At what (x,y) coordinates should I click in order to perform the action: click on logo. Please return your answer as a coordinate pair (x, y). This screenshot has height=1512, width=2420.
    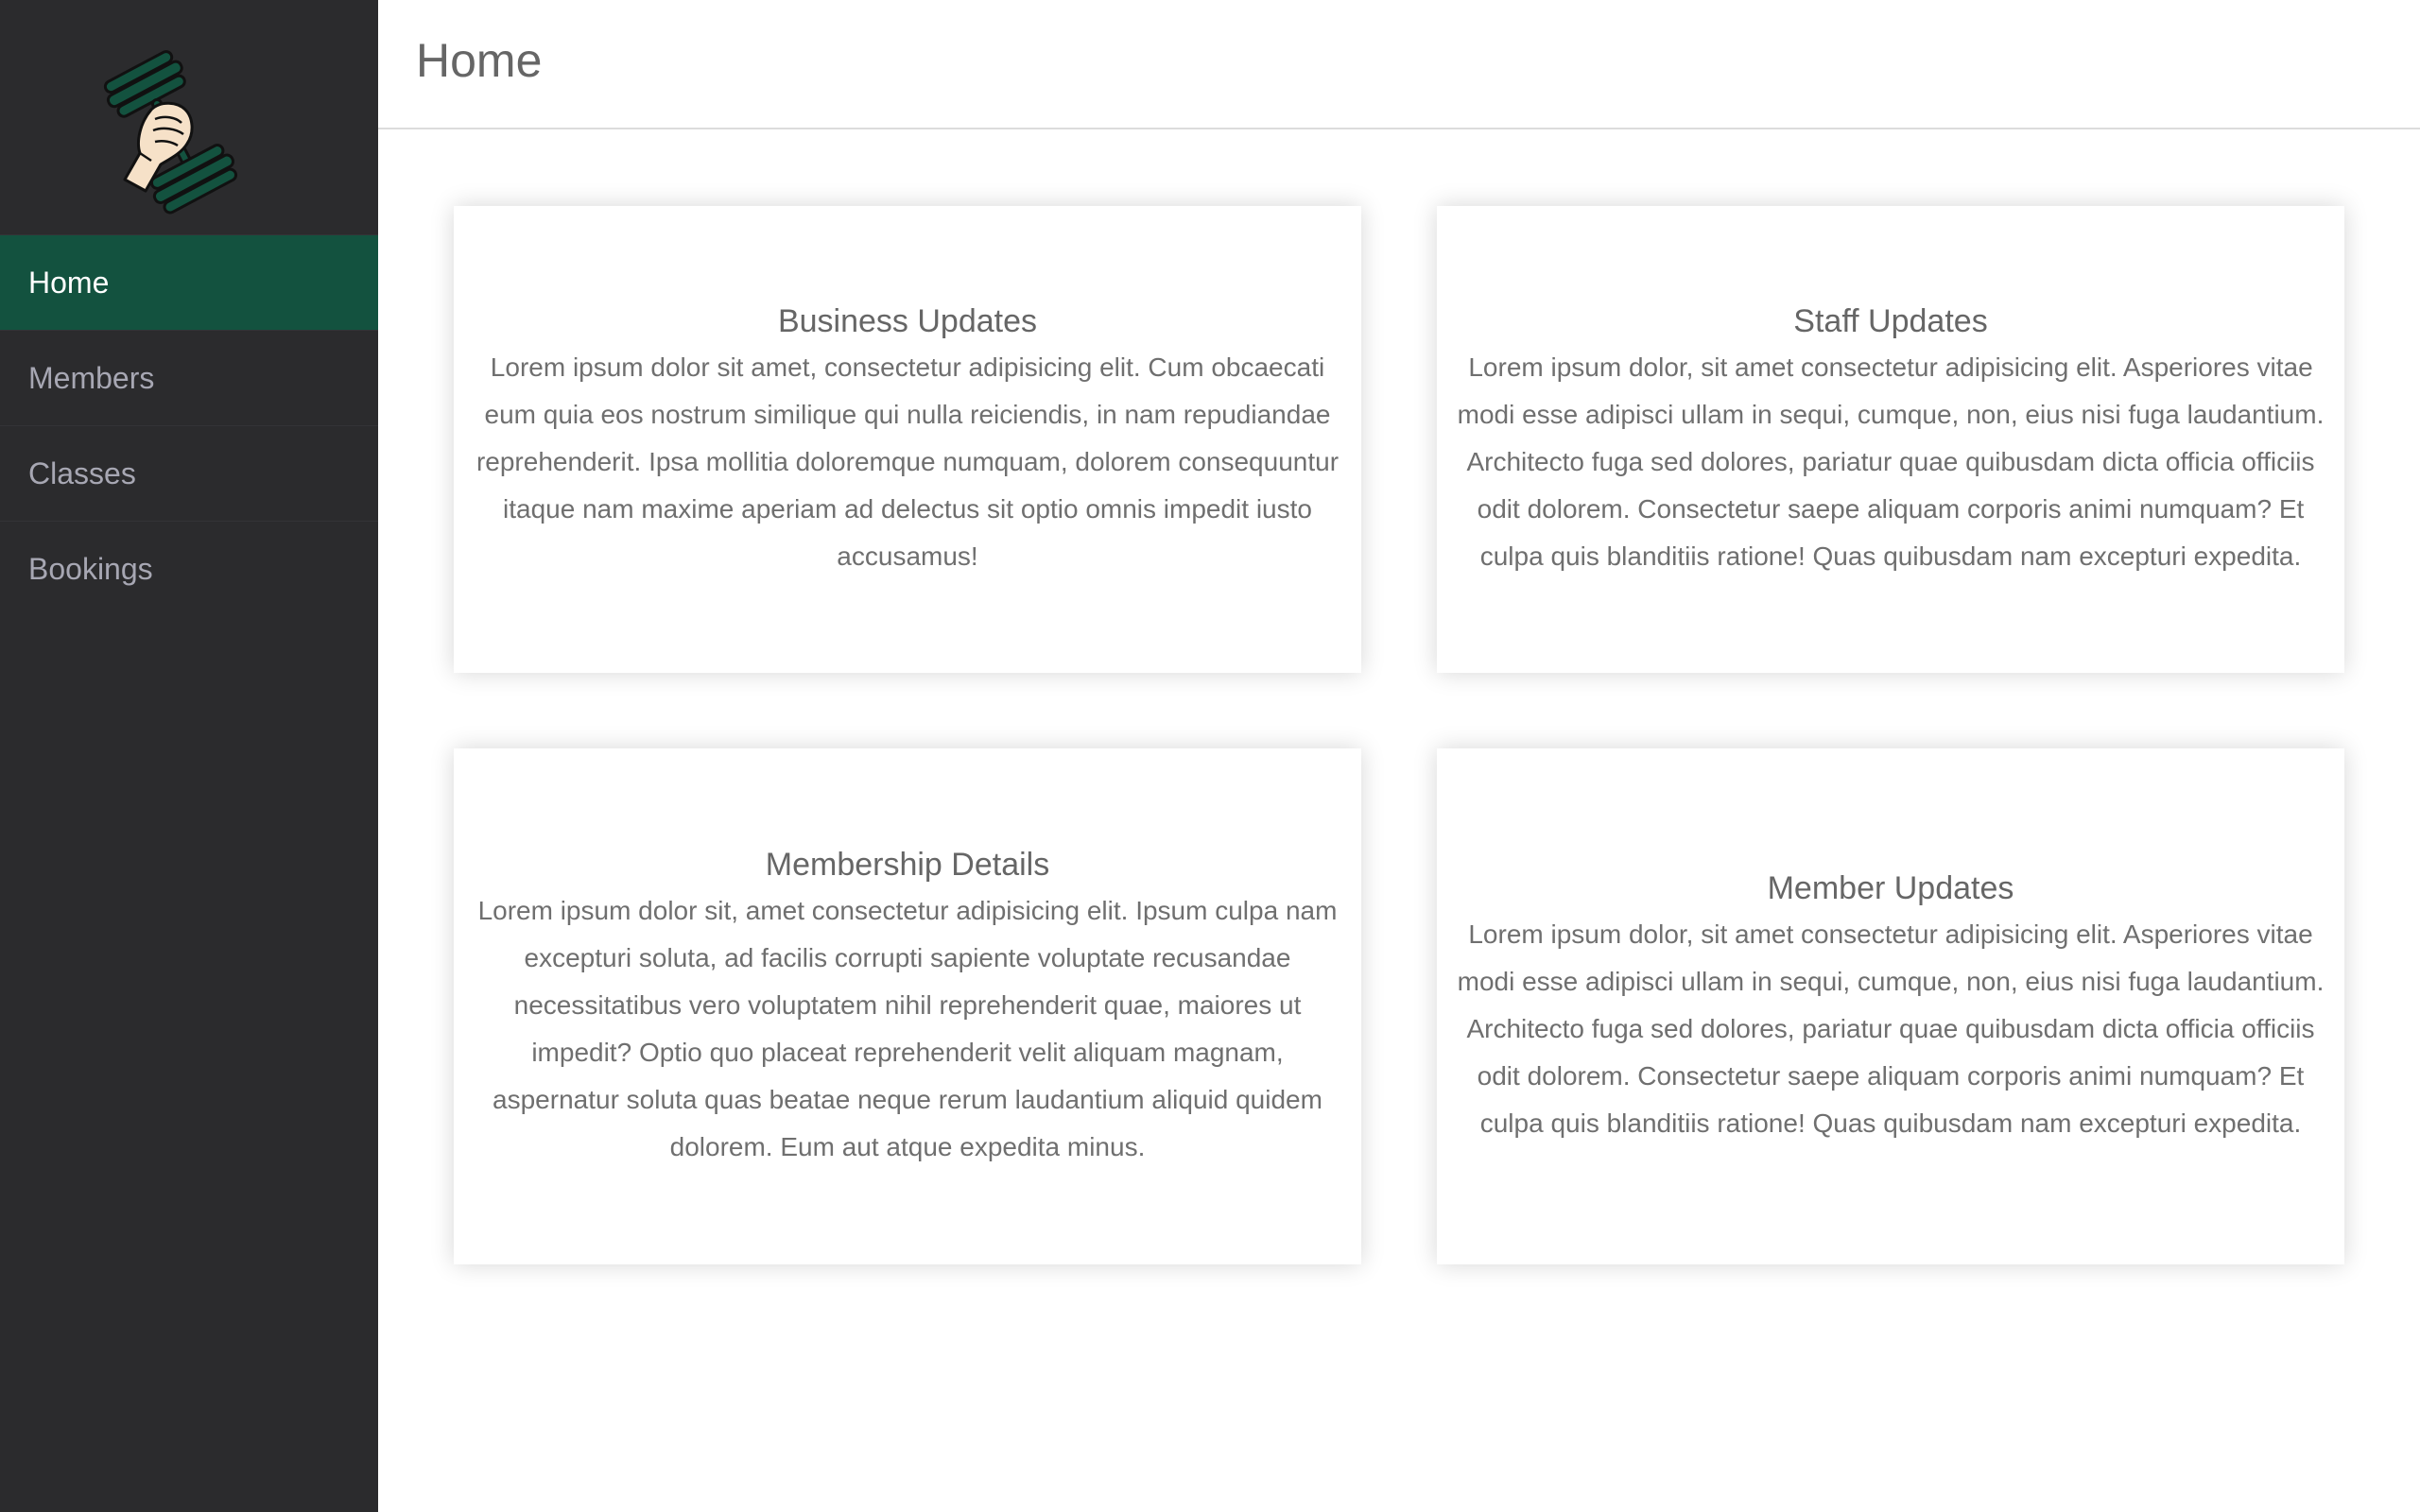
    Looking at the image, I should click on (189, 117).